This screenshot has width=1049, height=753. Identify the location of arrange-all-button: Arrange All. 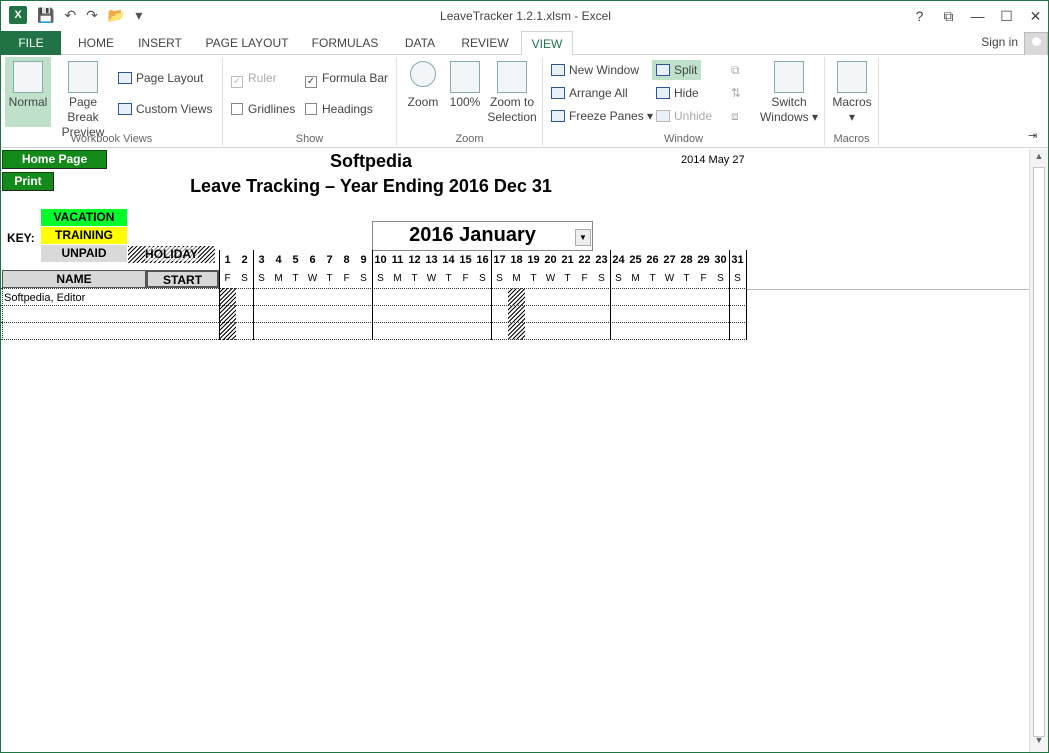
(589, 93).